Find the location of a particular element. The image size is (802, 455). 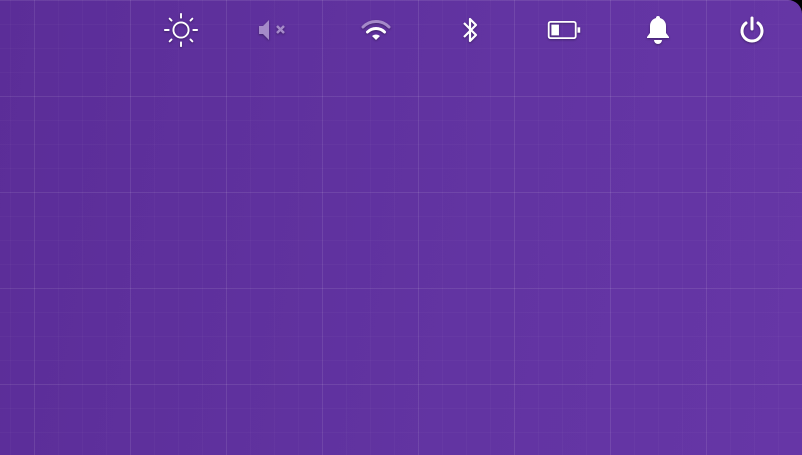

power-icon is located at coordinates (752, 30).